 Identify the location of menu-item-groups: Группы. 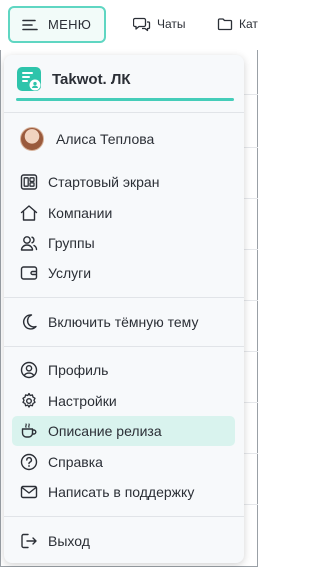
(123, 243).